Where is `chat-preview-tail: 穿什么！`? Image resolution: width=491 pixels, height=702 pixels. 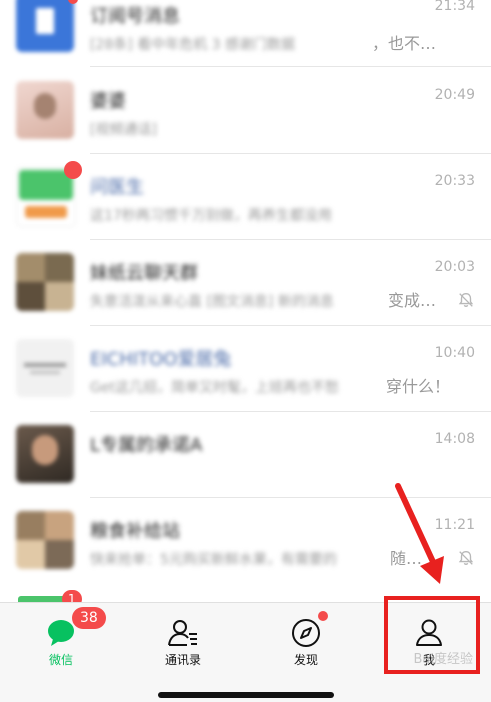
chat-preview-tail: 穿什么！ is located at coordinates (418, 386).